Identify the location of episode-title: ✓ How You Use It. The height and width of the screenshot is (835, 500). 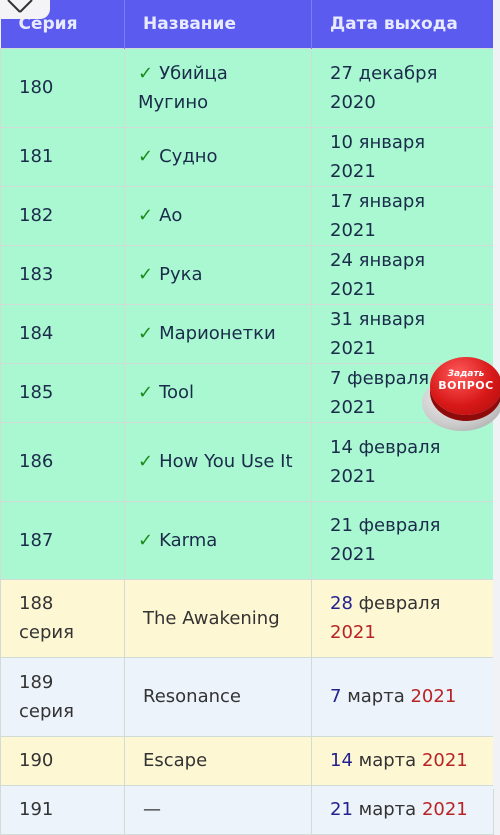
(218, 461).